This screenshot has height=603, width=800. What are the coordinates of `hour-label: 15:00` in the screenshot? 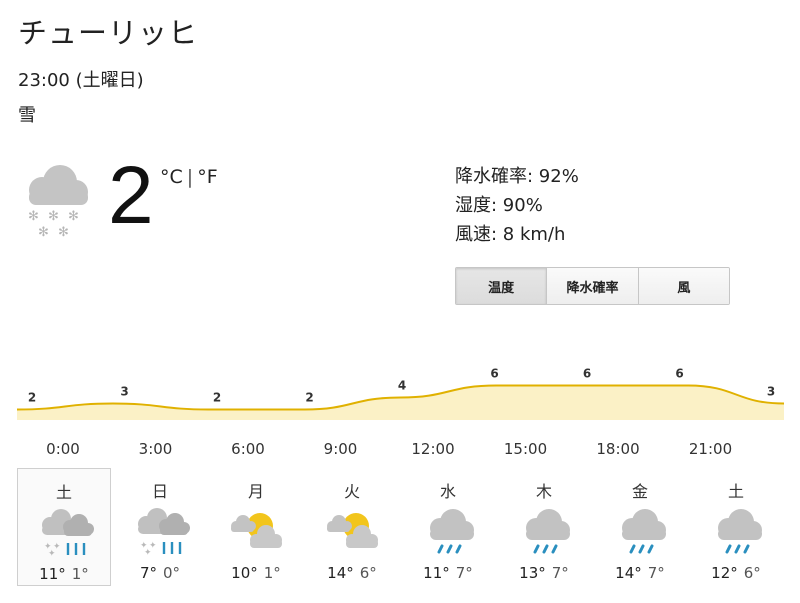 It's located at (525, 449).